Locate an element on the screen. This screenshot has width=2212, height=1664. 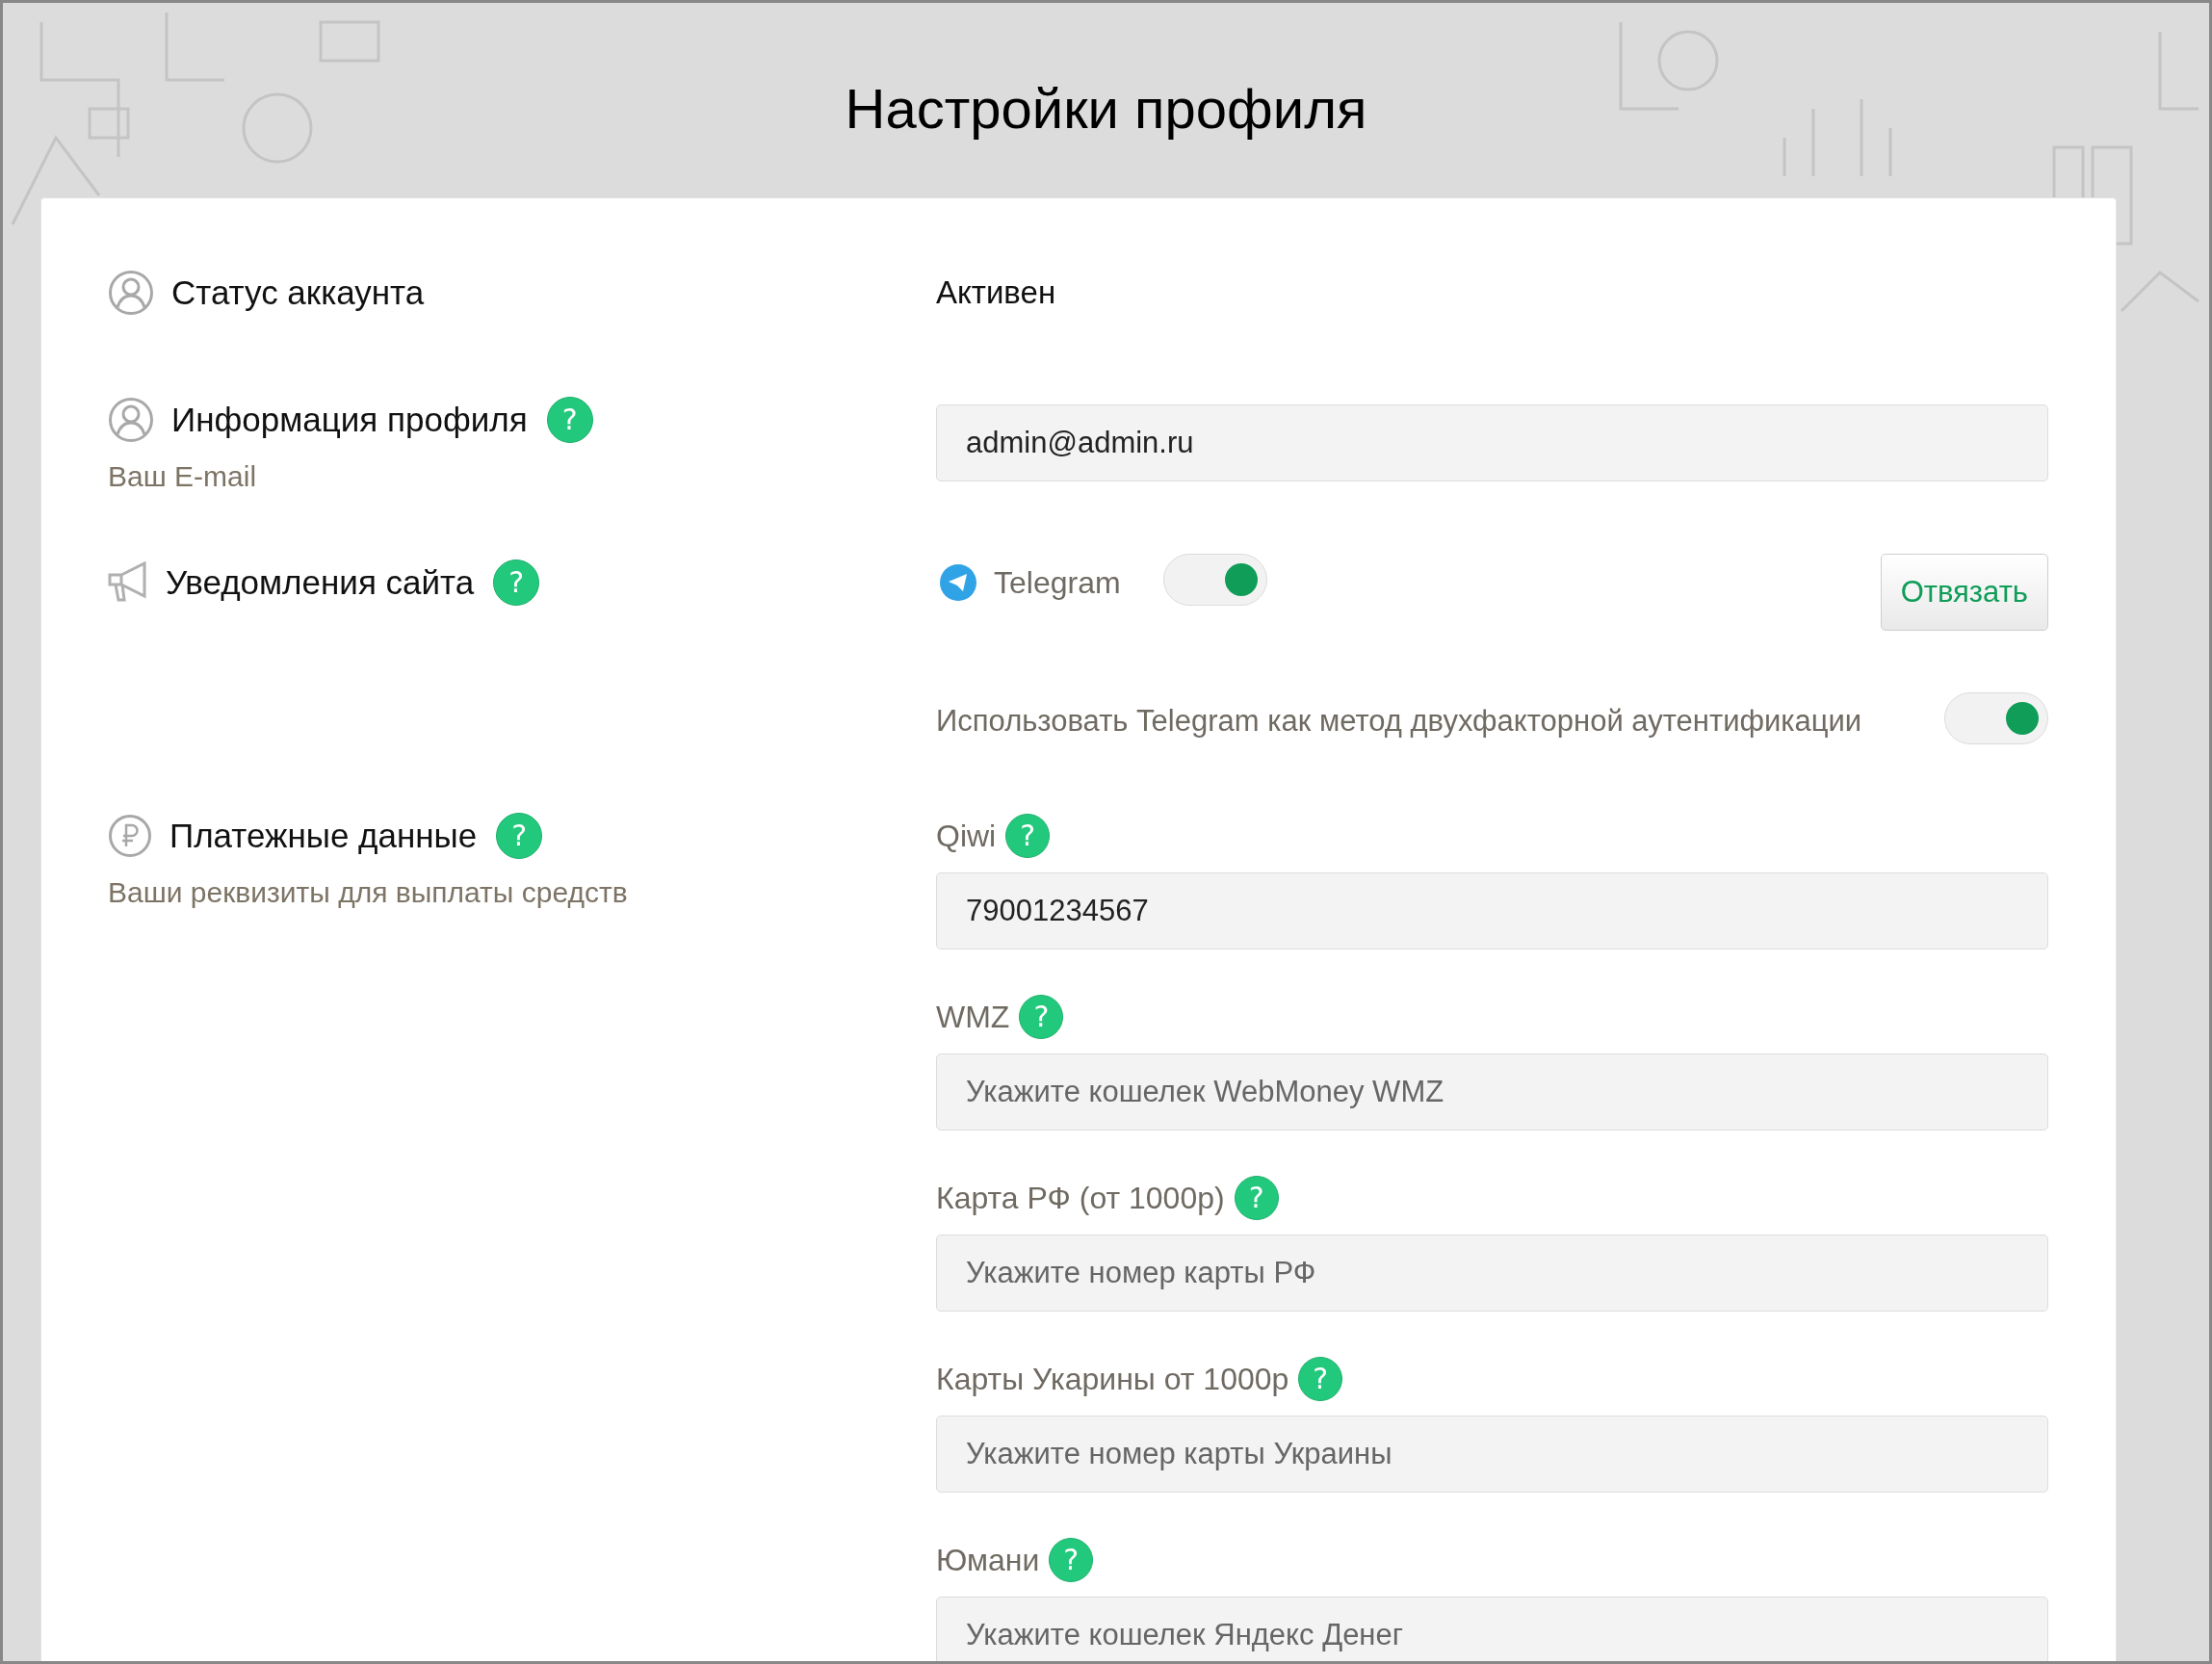
input-field: Укажите кошелек WebMoney WMZ is located at coordinates (1492, 1092).